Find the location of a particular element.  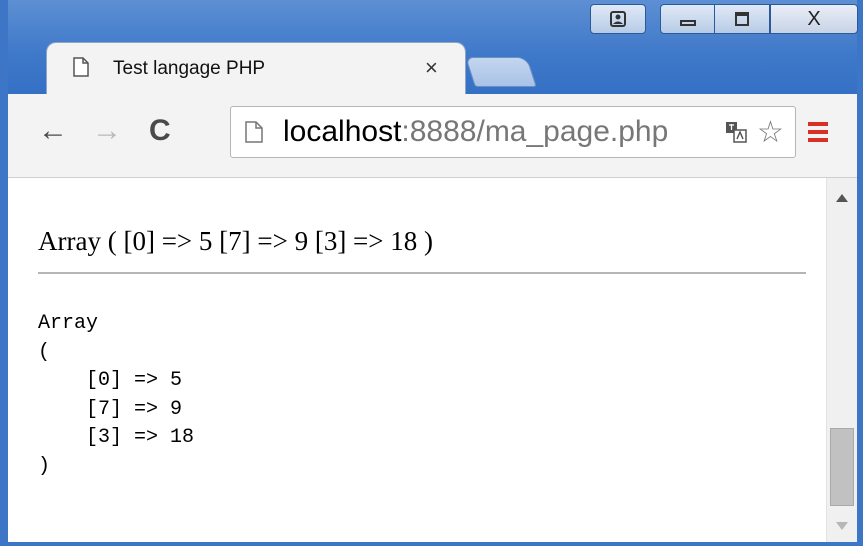

print-r-pre-output: Array ( [0] => 5 [7] => 9 [3] => 18 ) is located at coordinates (116, 395).